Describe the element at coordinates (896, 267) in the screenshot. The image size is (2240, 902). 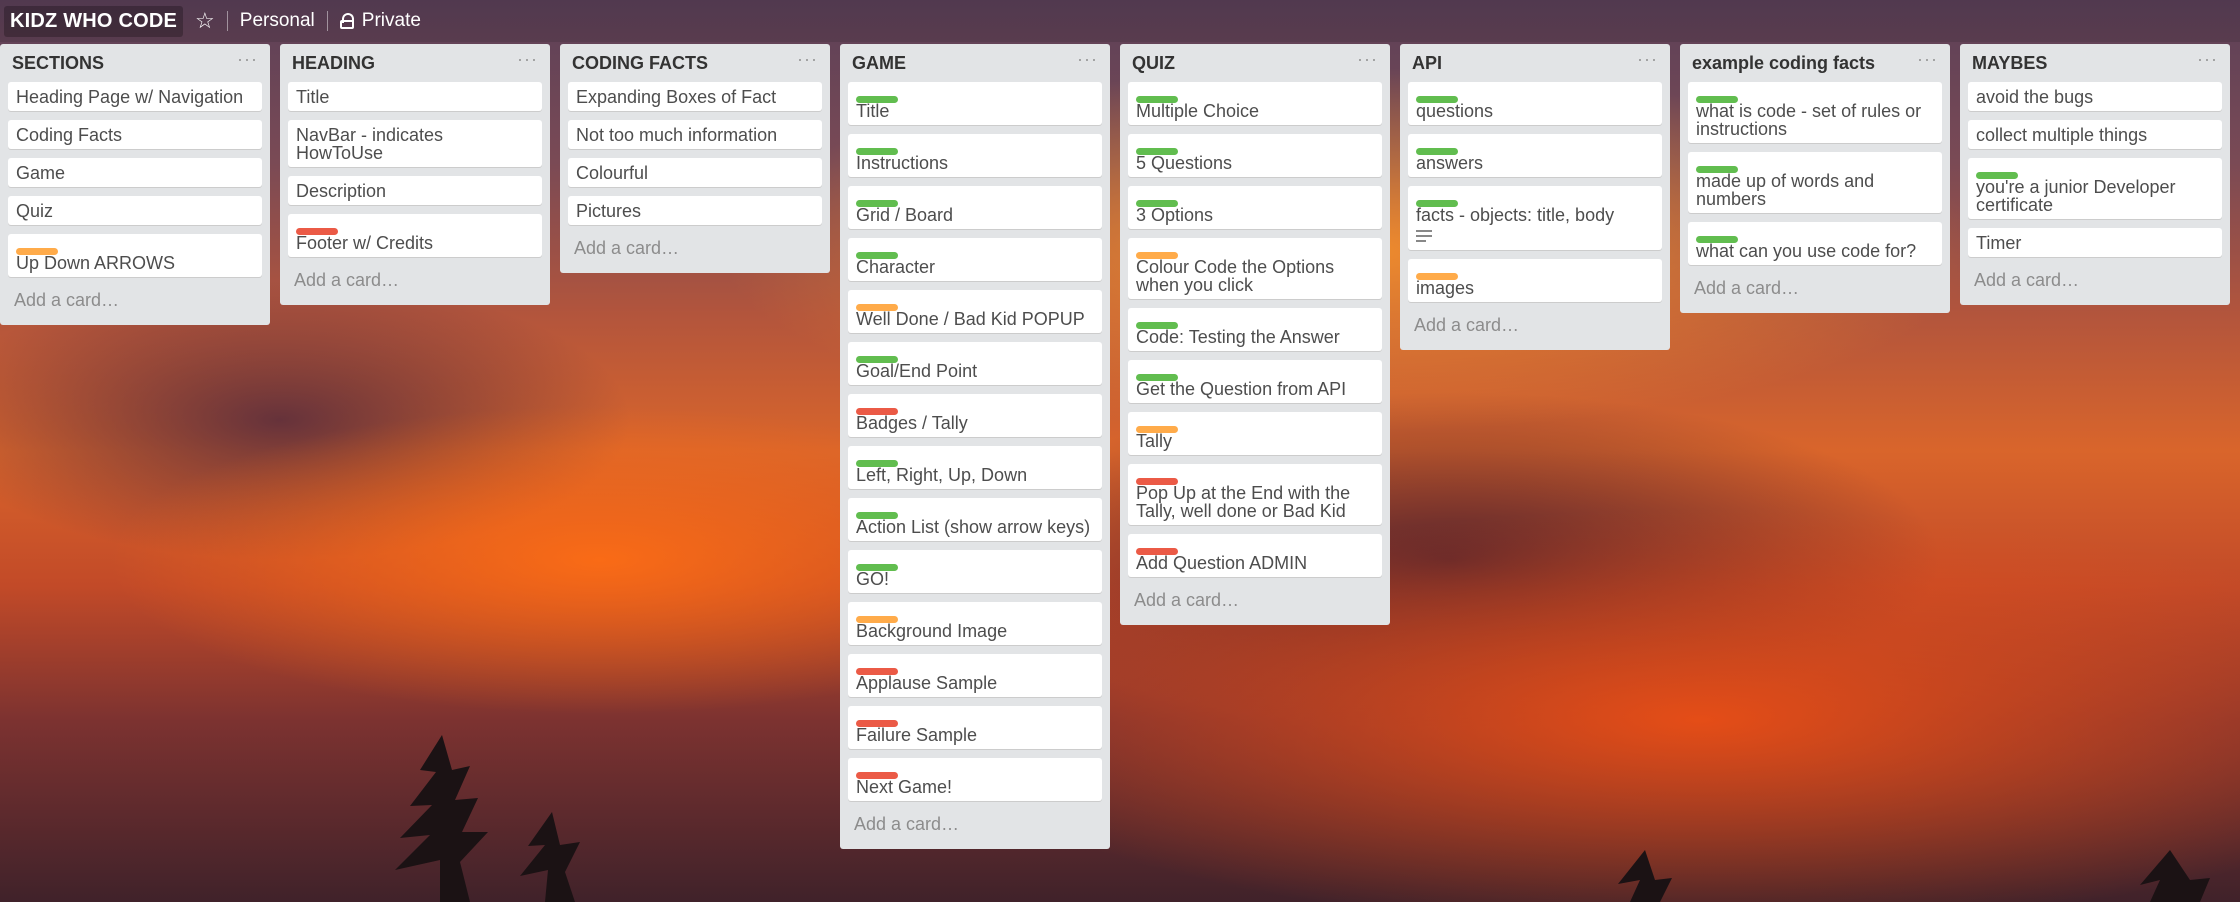
I see `card-title: Character` at that location.